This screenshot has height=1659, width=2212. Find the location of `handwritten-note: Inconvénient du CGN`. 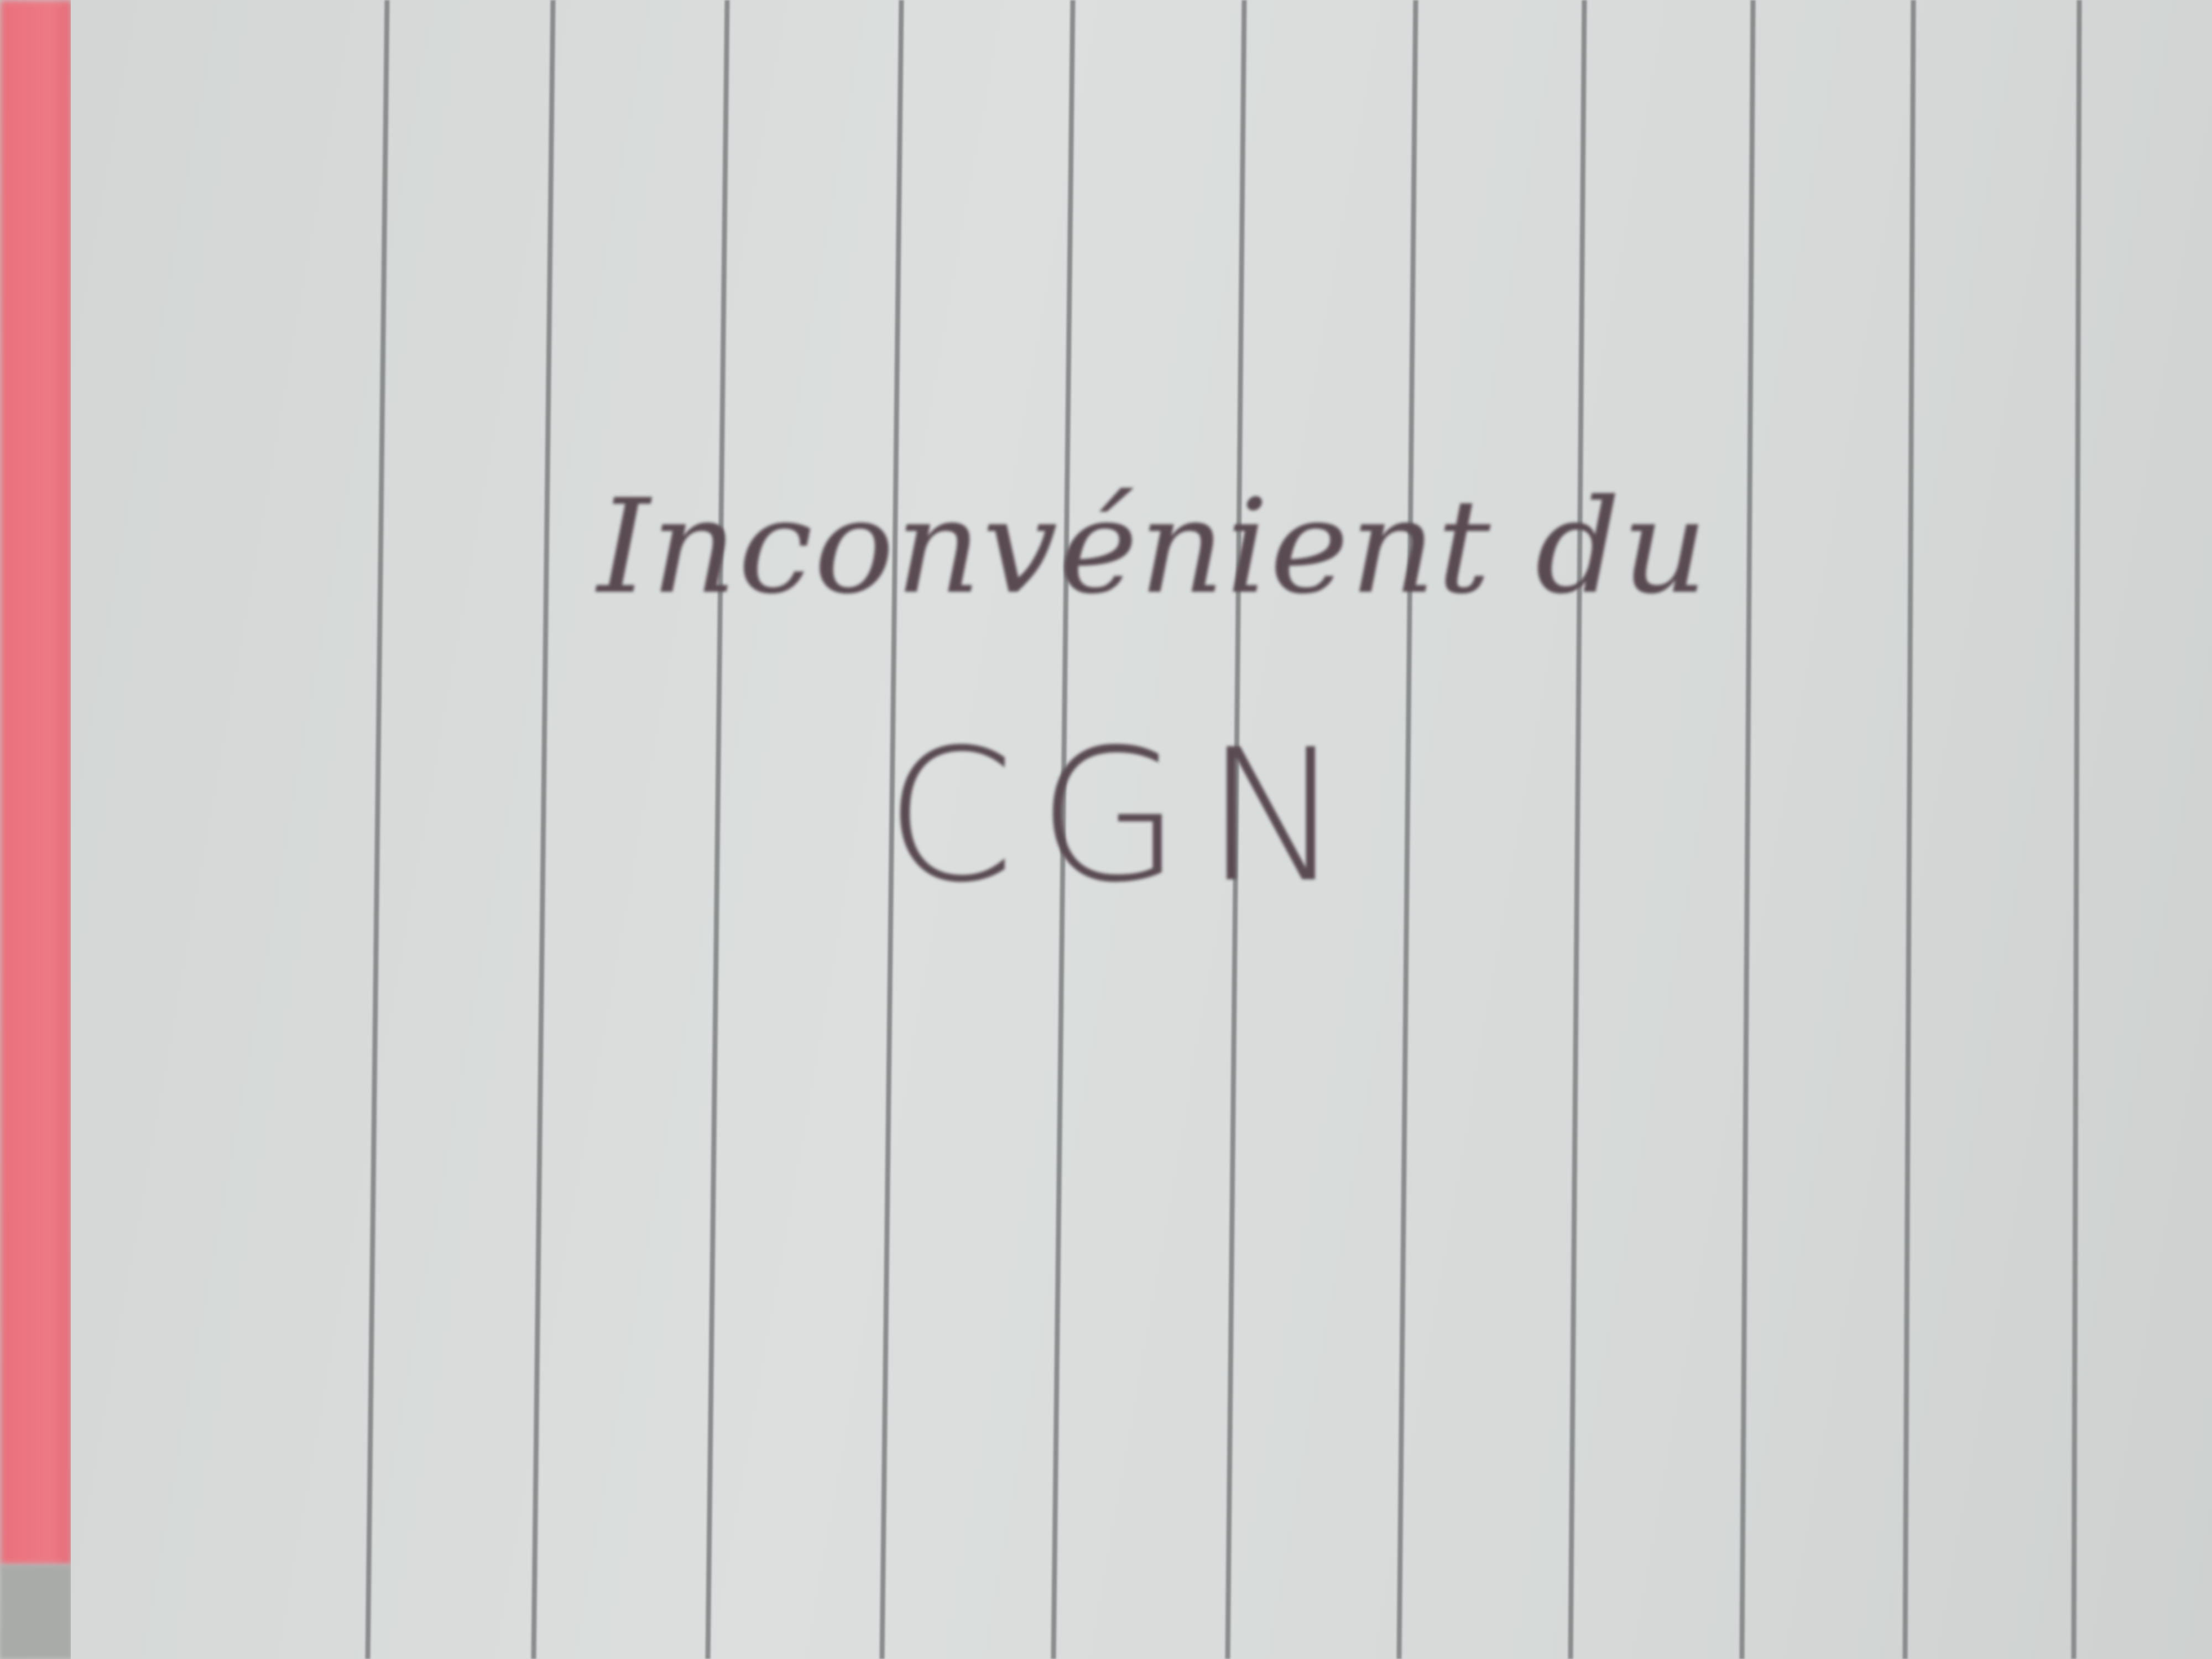

handwritten-note: Inconvénient du CGN is located at coordinates (1152, 697).